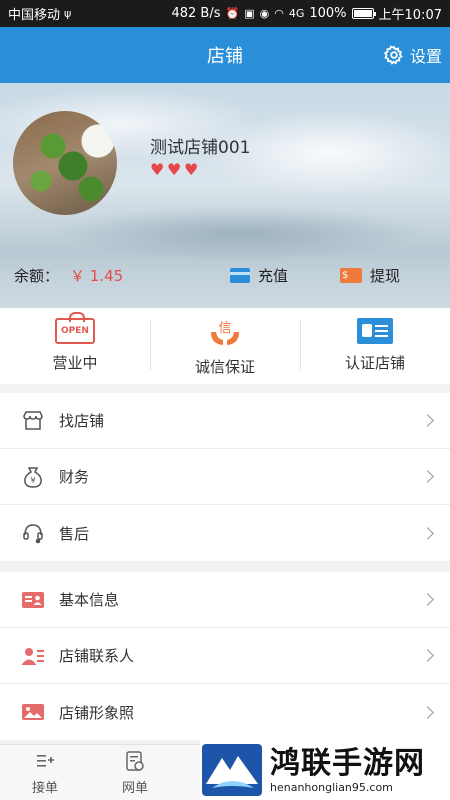 Image resolution: width=450 pixels, height=800 pixels. I want to click on withdraw-label: 提现, so click(385, 275).